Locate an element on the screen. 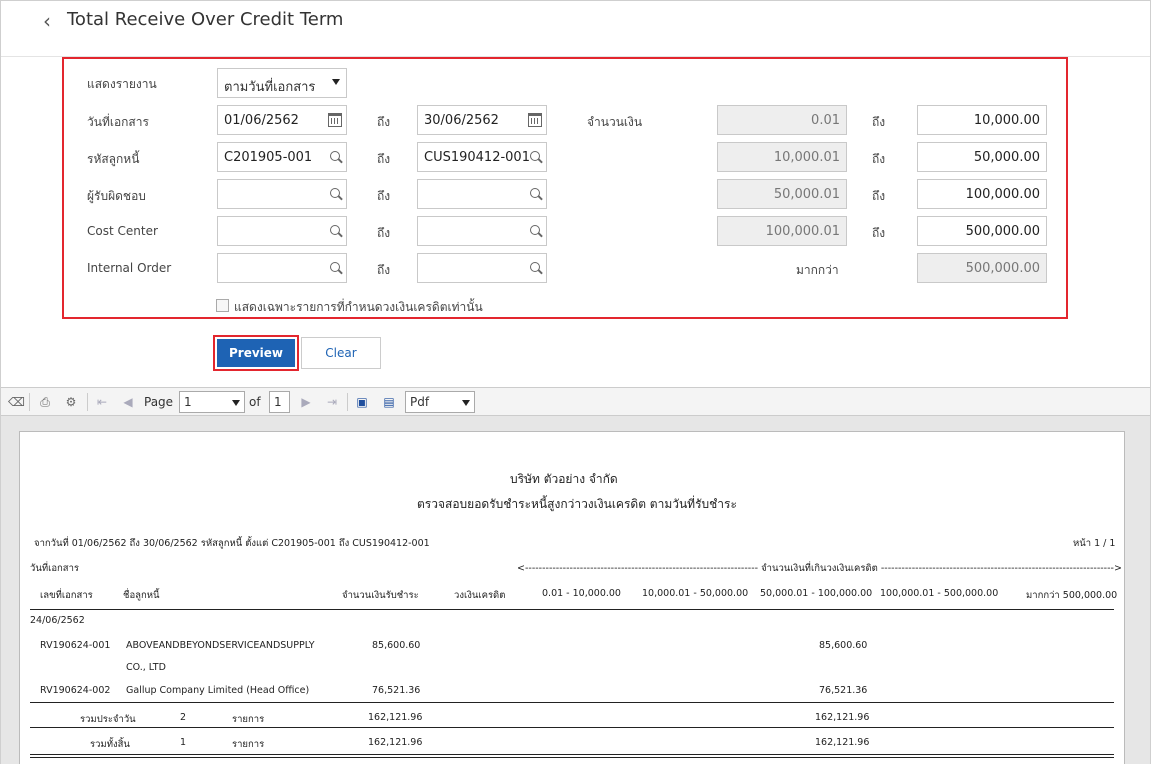 This screenshot has width=1151, height=764. table-row-name-cont: CO., LTD is located at coordinates (146, 667).